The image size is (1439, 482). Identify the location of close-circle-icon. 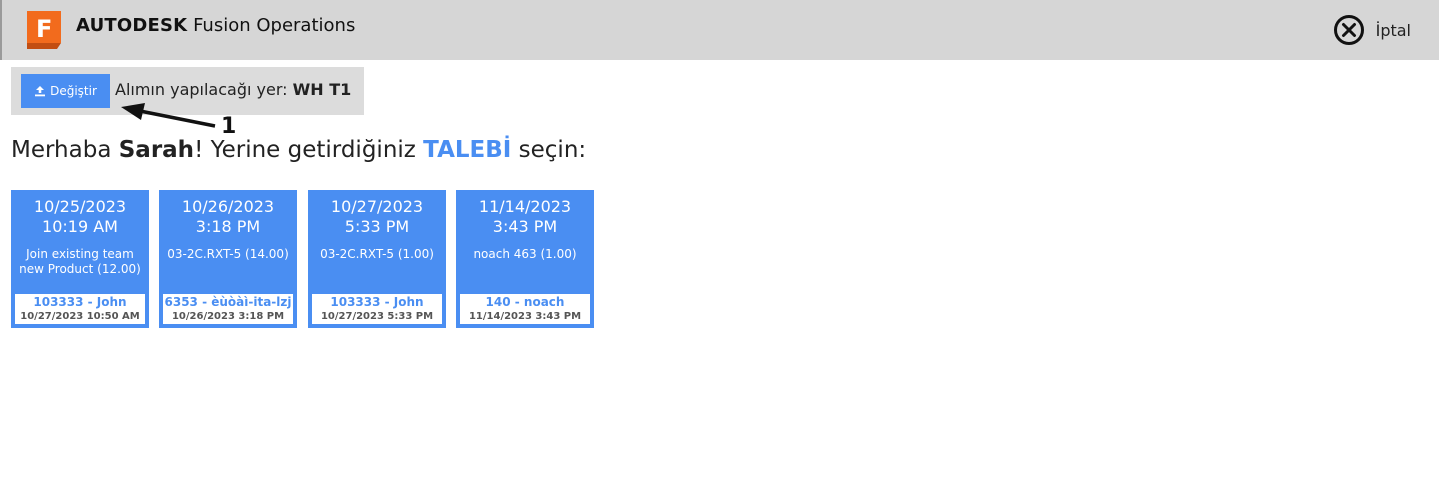
(1348, 30).